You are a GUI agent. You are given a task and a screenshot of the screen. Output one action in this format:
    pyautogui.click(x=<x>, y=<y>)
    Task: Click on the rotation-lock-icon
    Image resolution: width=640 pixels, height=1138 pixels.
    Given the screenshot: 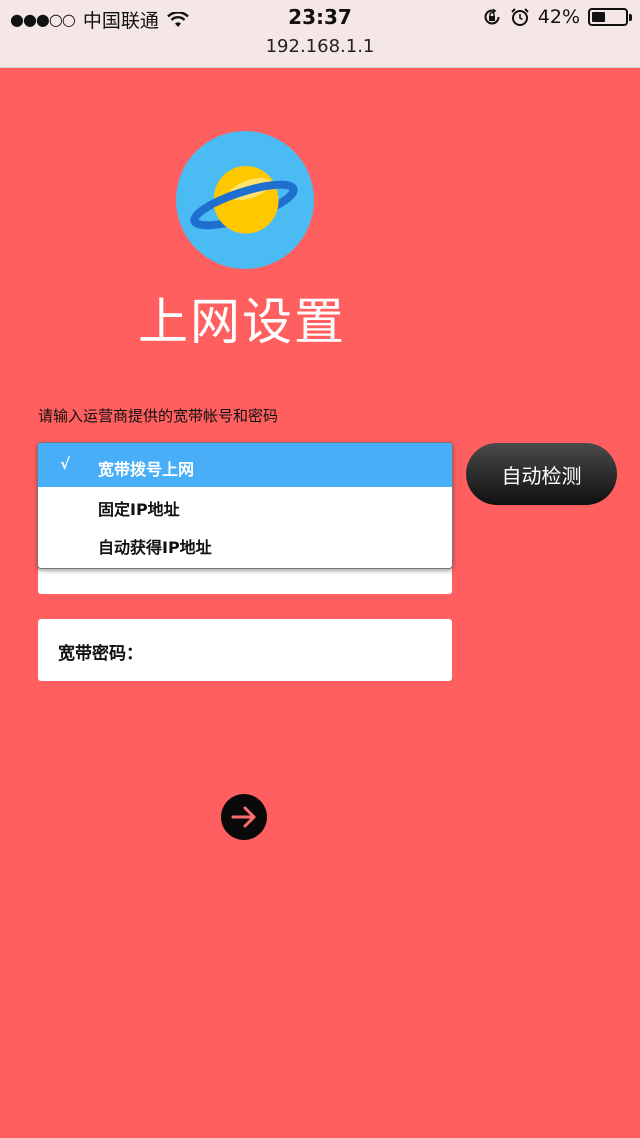 What is the action you would take?
    pyautogui.click(x=492, y=16)
    